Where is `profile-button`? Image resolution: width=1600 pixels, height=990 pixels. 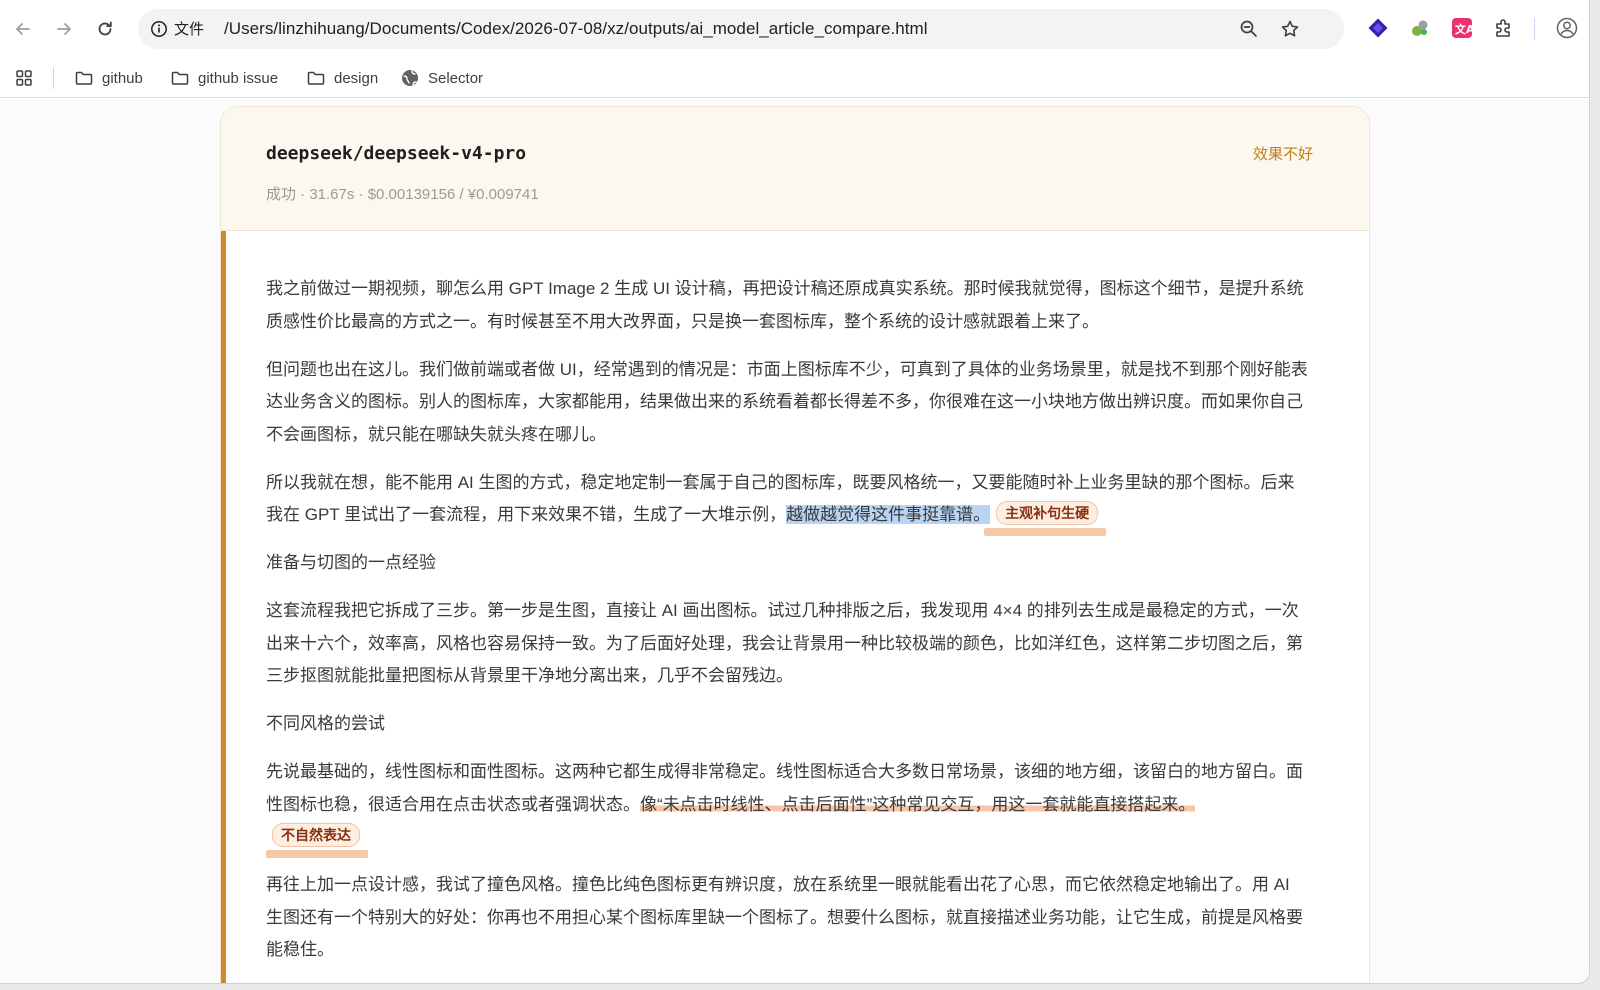
profile-button is located at coordinates (1567, 28).